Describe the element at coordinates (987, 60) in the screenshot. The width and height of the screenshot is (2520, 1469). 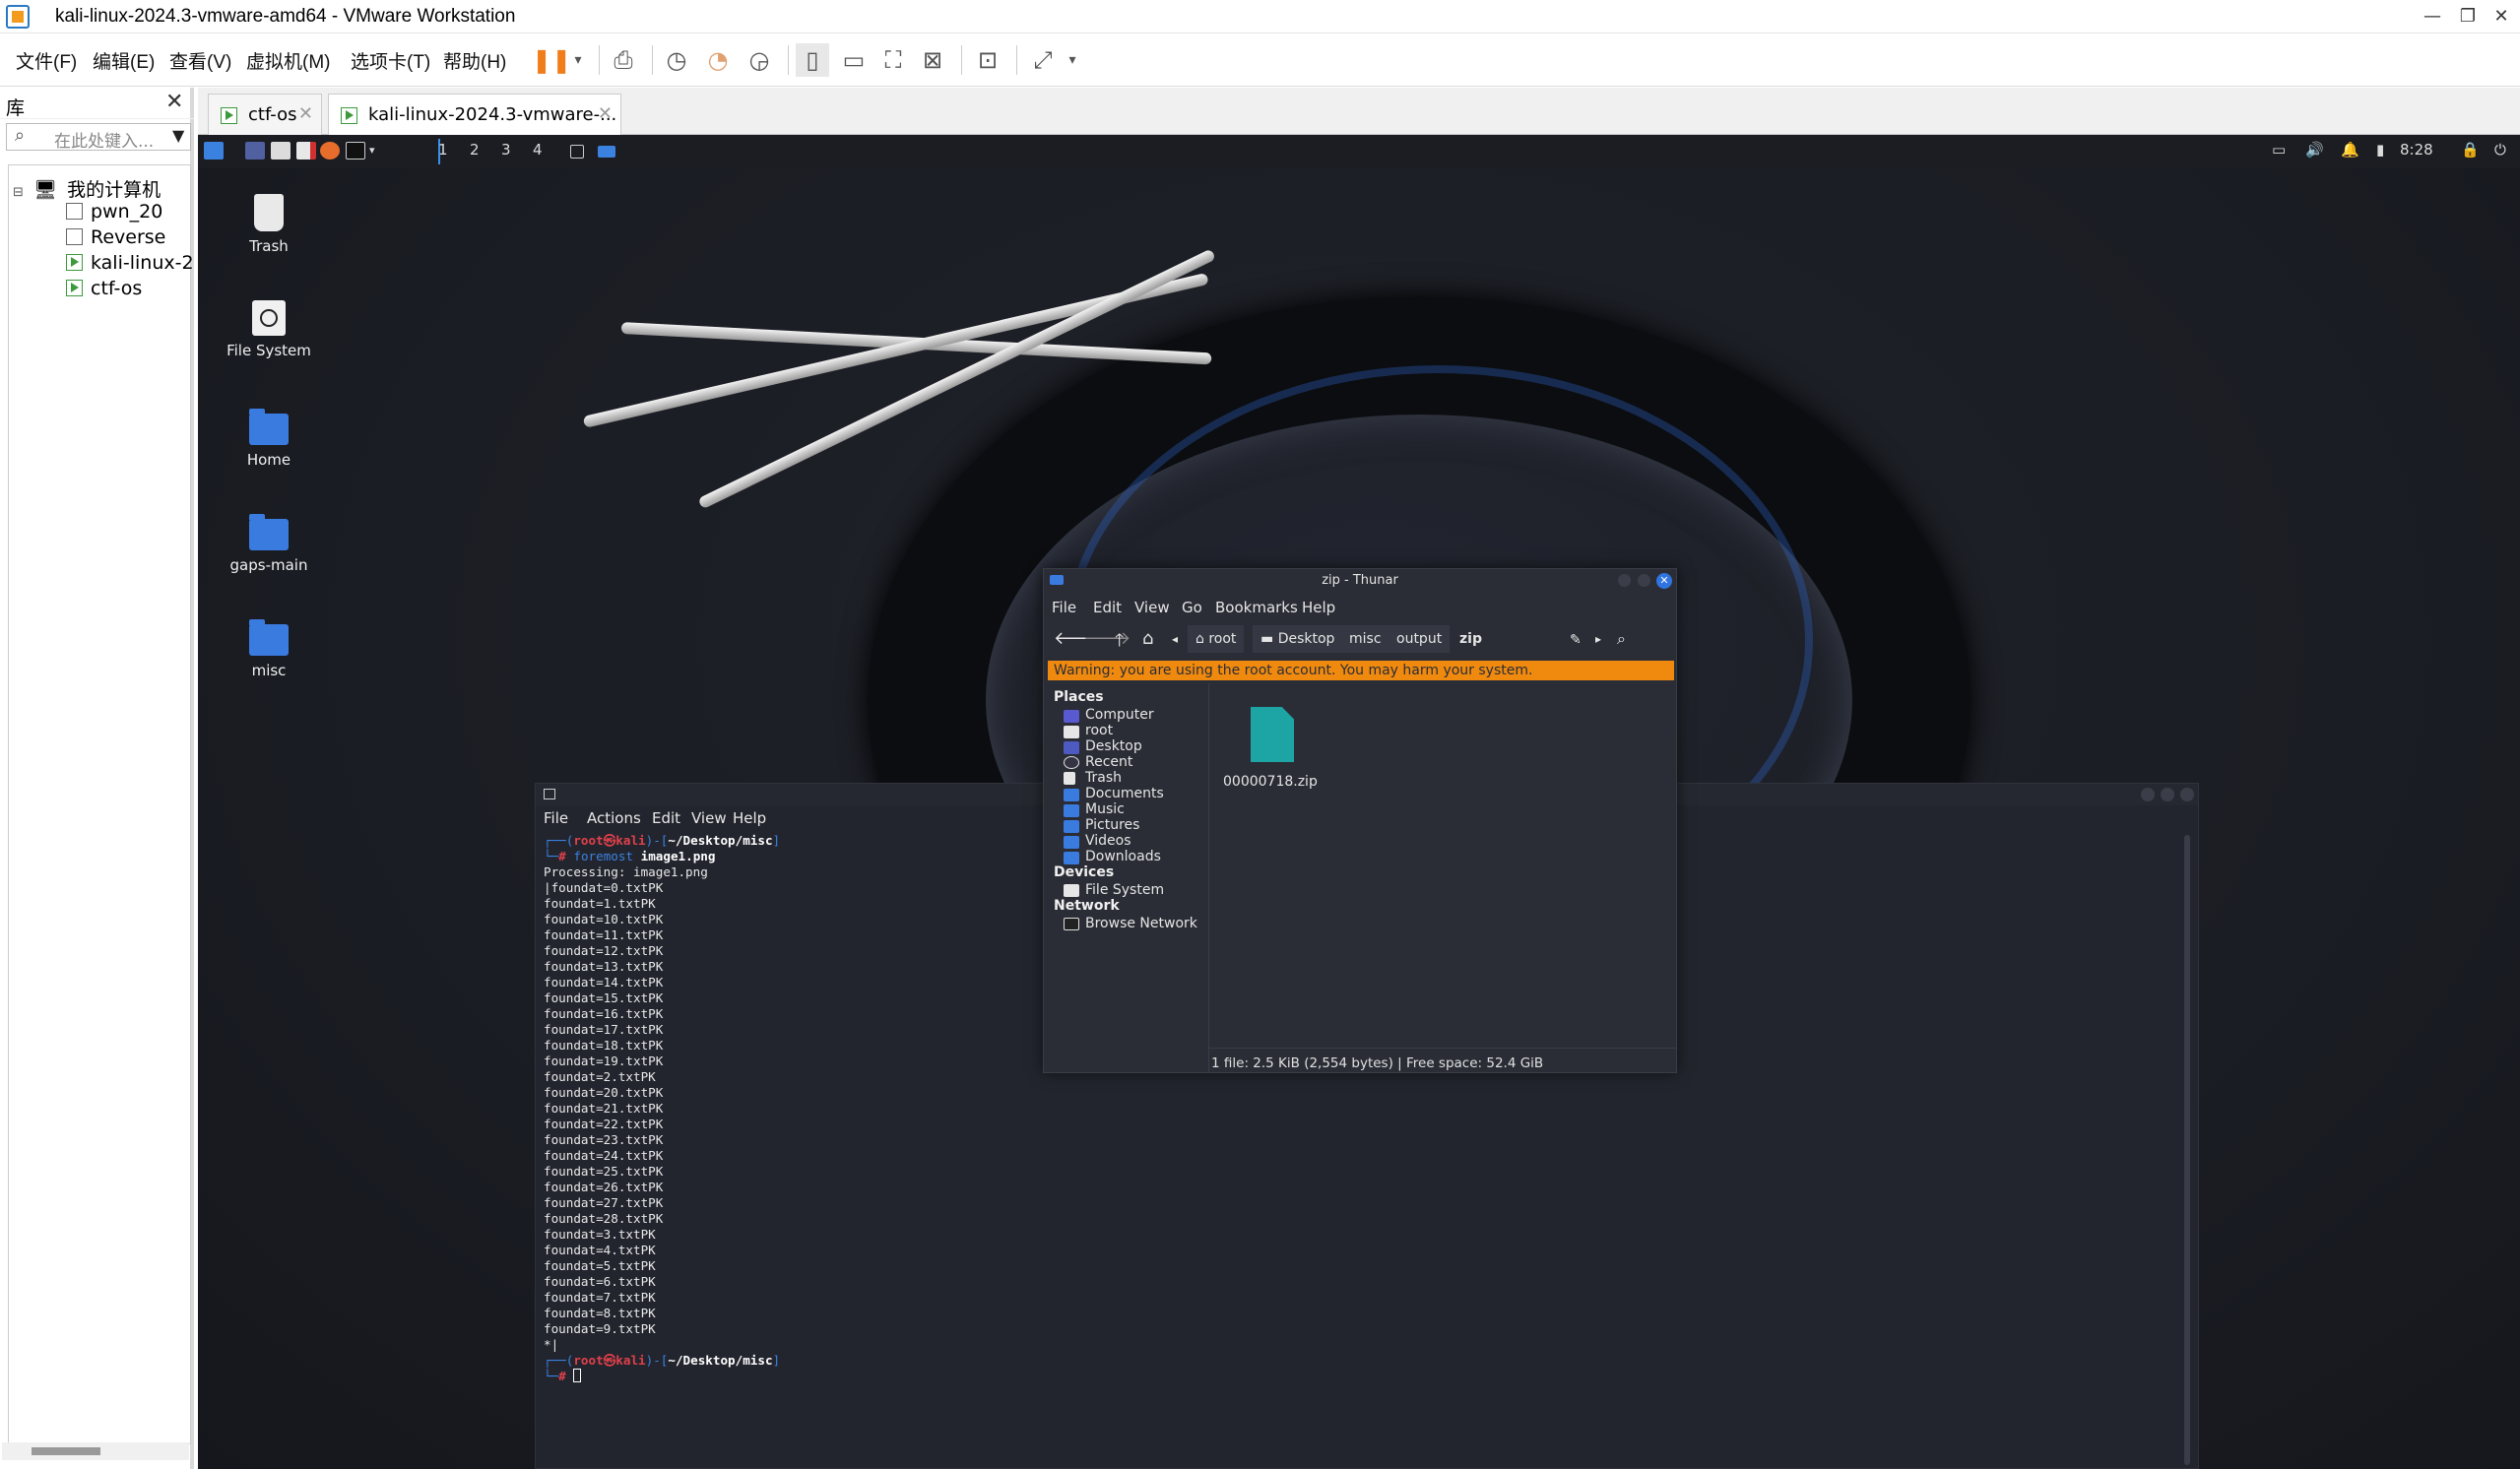
I see `console-icon: ⊡` at that location.